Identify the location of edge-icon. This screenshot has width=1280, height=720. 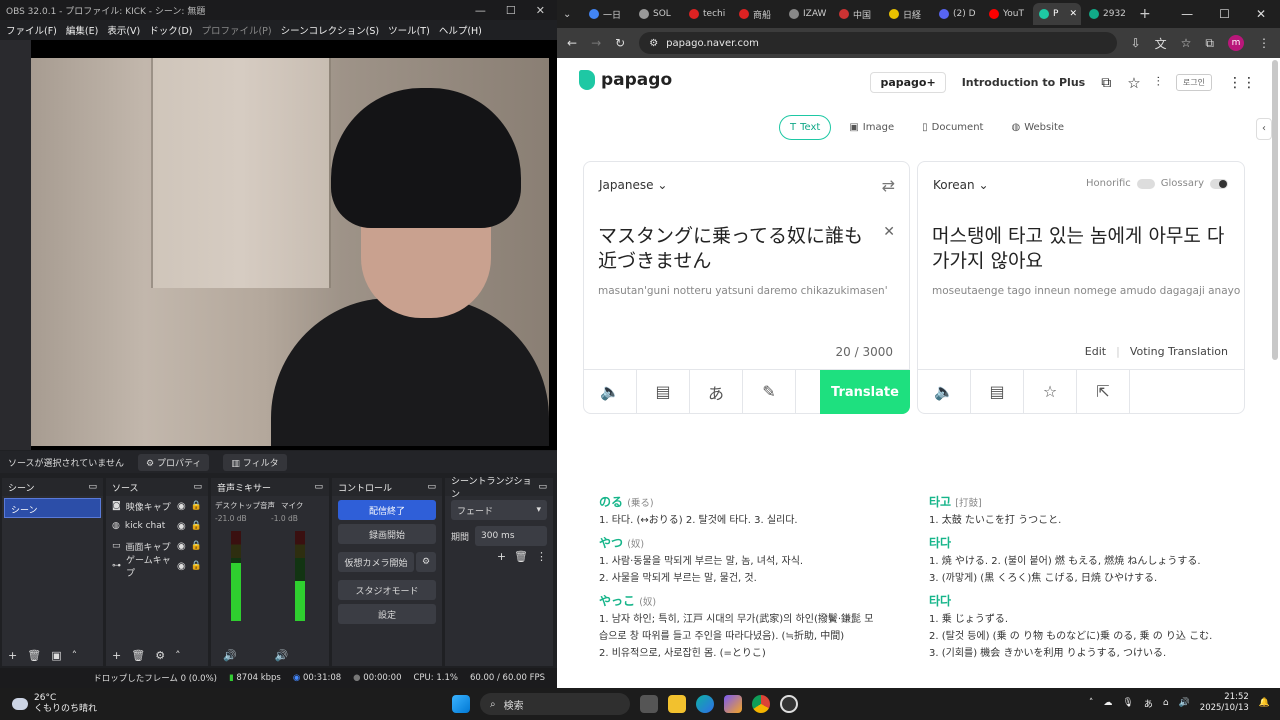
(705, 704).